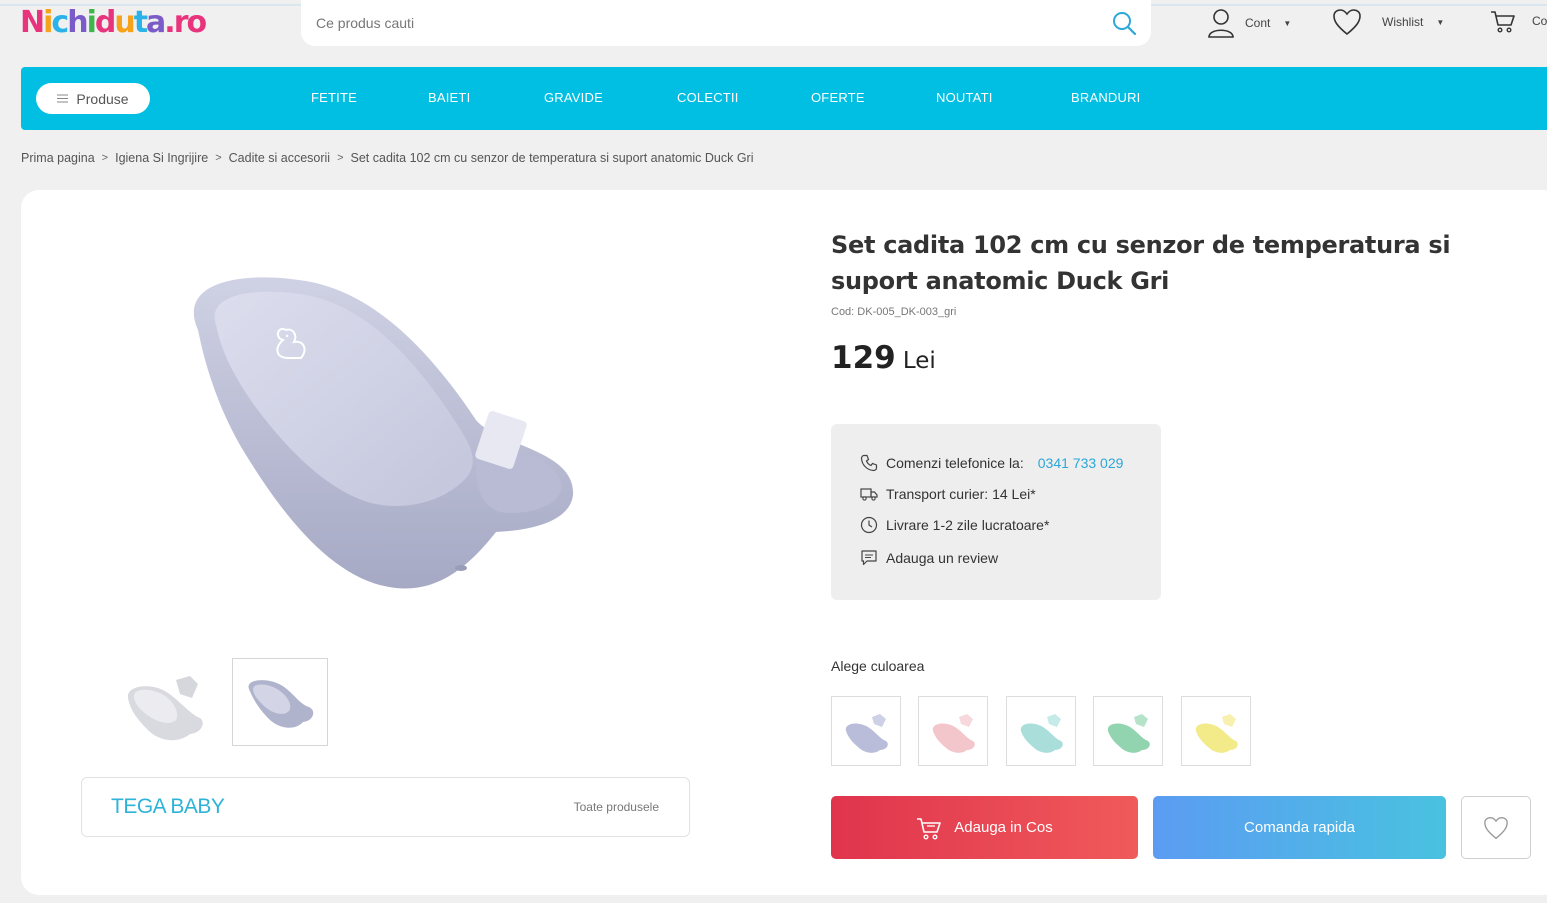 This screenshot has width=1547, height=903. What do you see at coordinates (165, 708) in the screenshot?
I see `bathtub-with-support-image` at bounding box center [165, 708].